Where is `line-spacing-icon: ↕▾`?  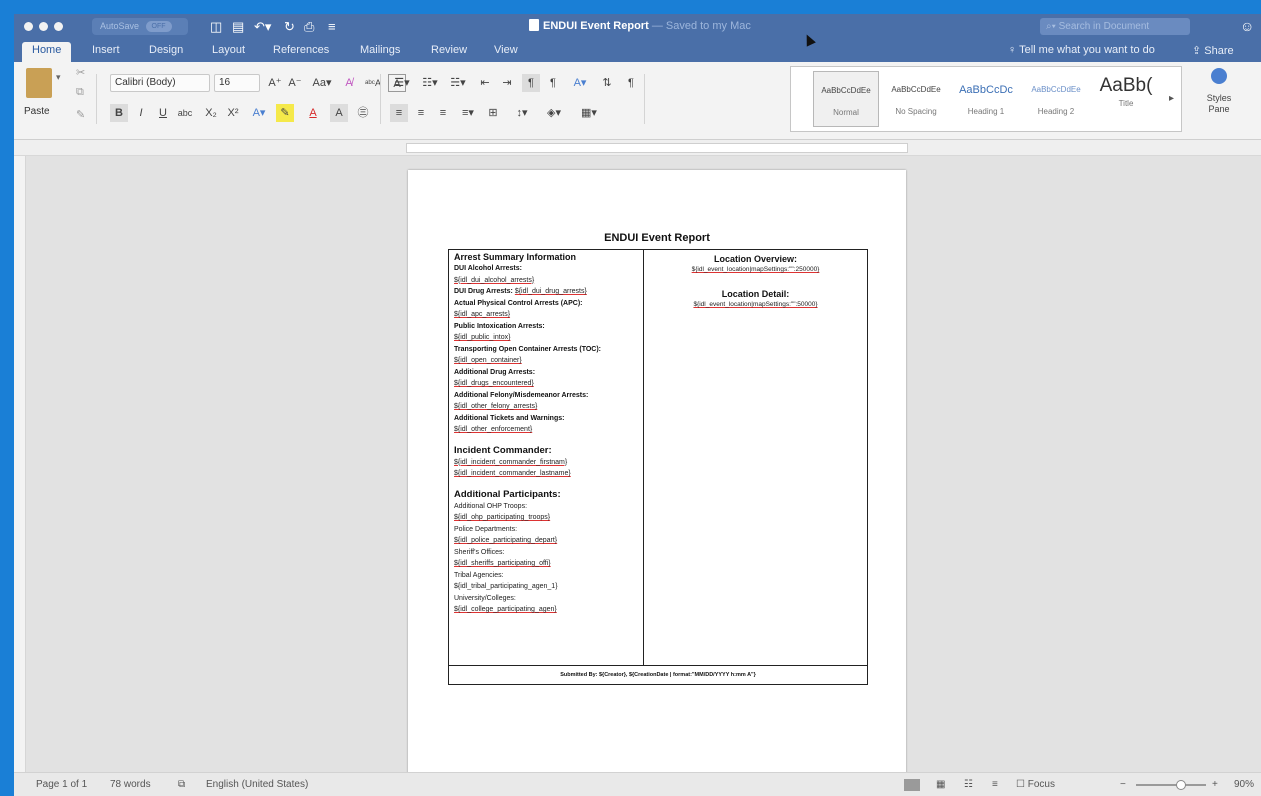 line-spacing-icon: ↕▾ is located at coordinates (522, 113).